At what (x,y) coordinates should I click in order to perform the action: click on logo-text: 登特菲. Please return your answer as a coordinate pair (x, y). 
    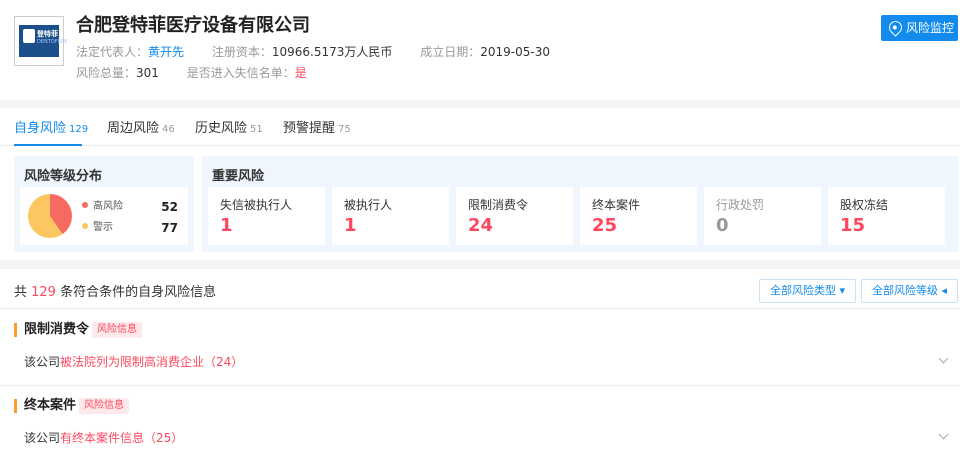
    Looking at the image, I should click on (47, 34).